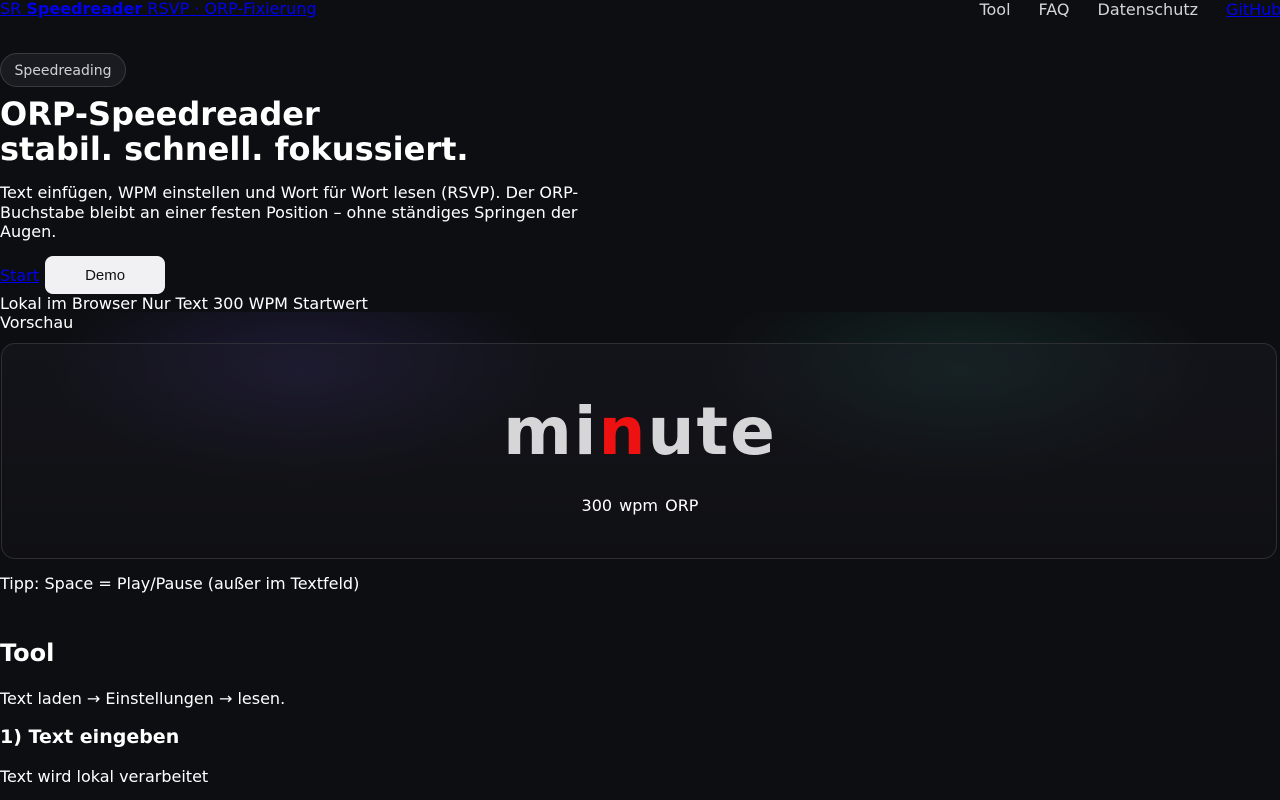  Describe the element at coordinates (1253, 9) in the screenshot. I see `github-link: GitHub` at that location.